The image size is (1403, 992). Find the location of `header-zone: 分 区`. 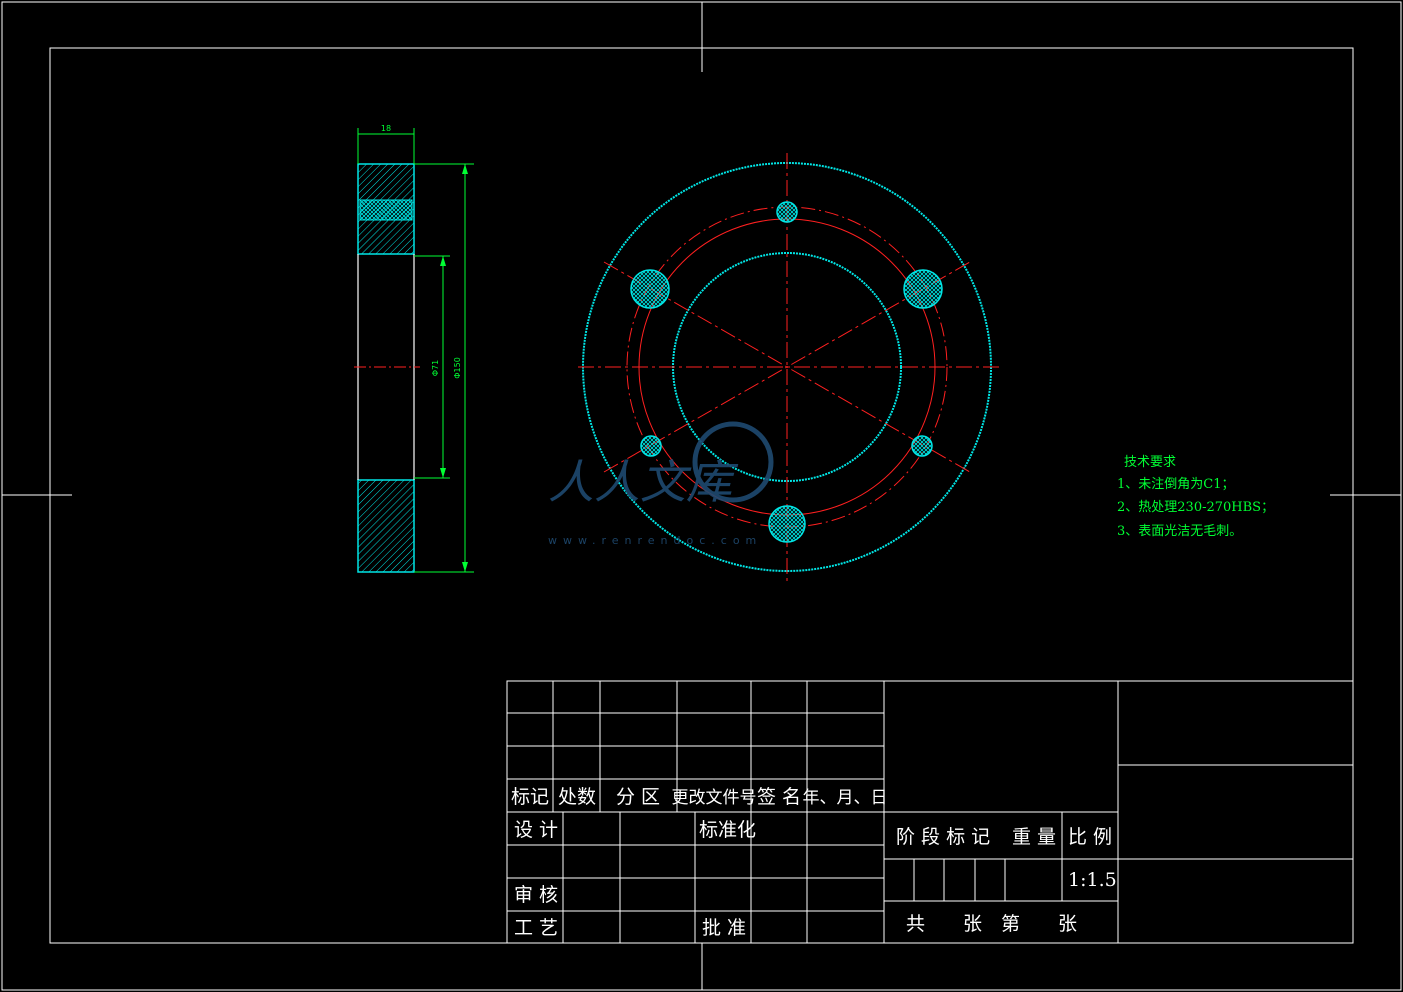

header-zone: 分 区 is located at coordinates (638, 797).